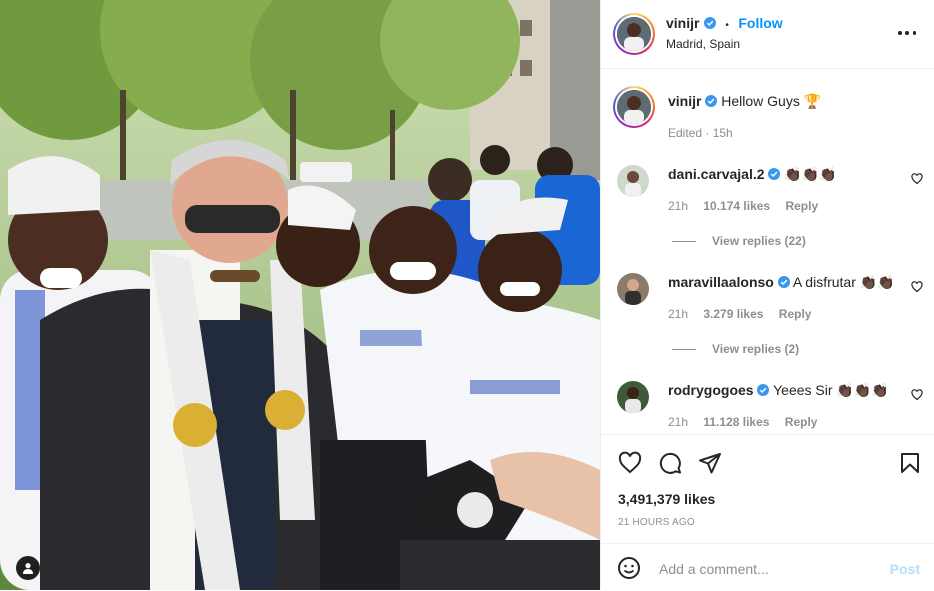 This screenshot has width=934, height=591. Describe the element at coordinates (900, 33) in the screenshot. I see `more-icon` at that location.